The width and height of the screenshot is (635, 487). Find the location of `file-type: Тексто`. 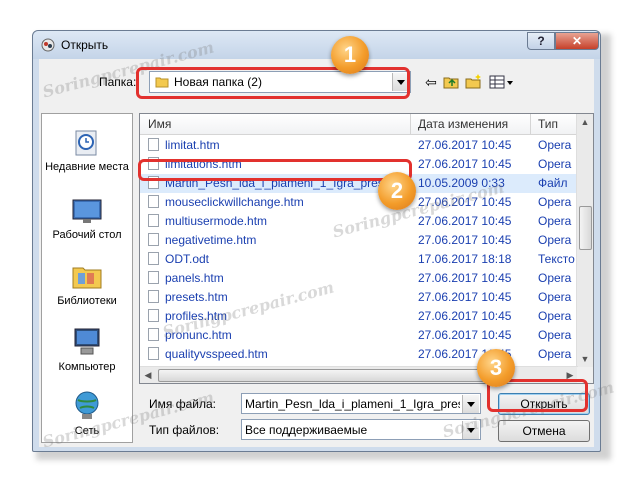

file-type: Тексто is located at coordinates (556, 259).